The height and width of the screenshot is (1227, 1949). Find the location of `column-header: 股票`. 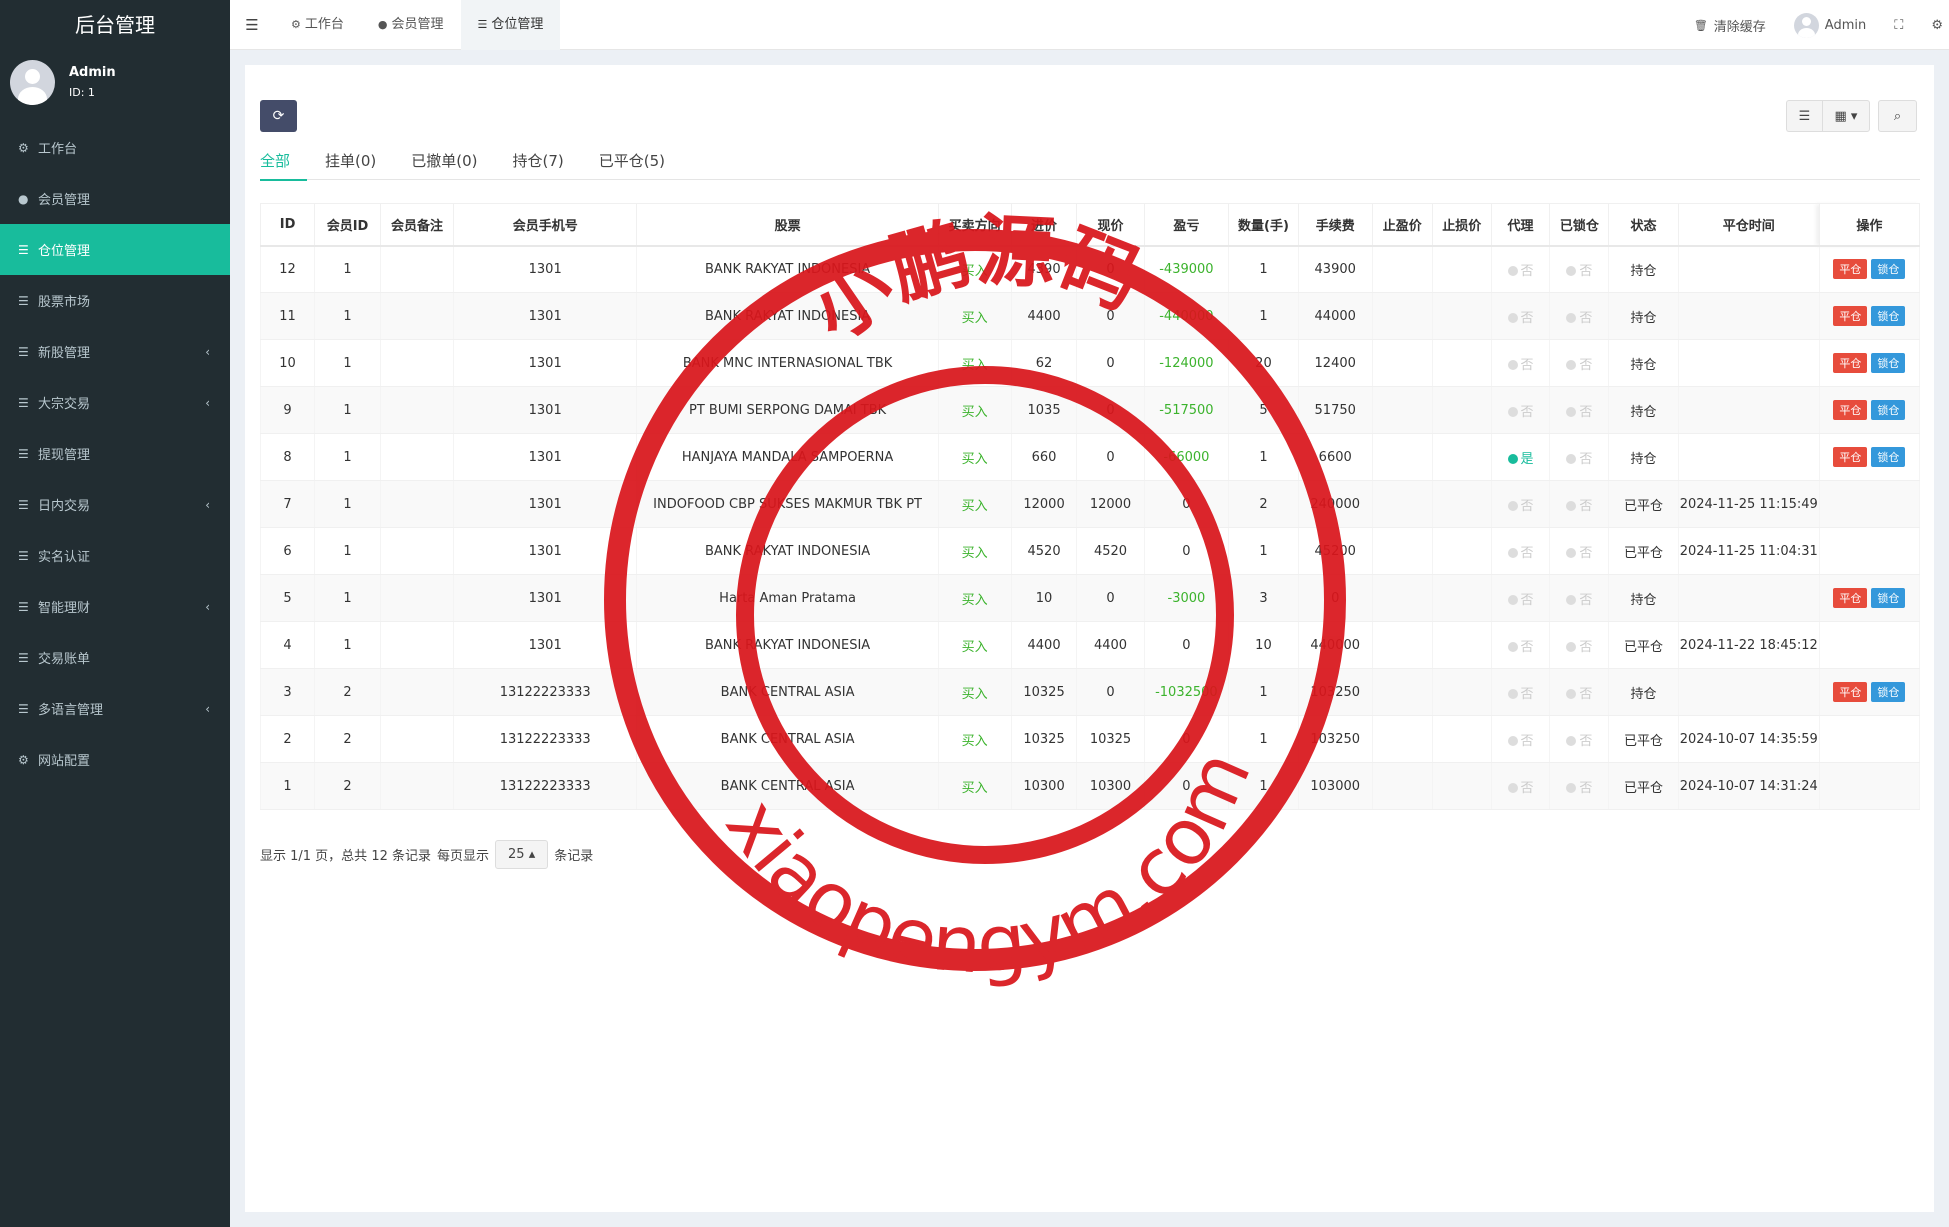

column-header: 股票 is located at coordinates (787, 225).